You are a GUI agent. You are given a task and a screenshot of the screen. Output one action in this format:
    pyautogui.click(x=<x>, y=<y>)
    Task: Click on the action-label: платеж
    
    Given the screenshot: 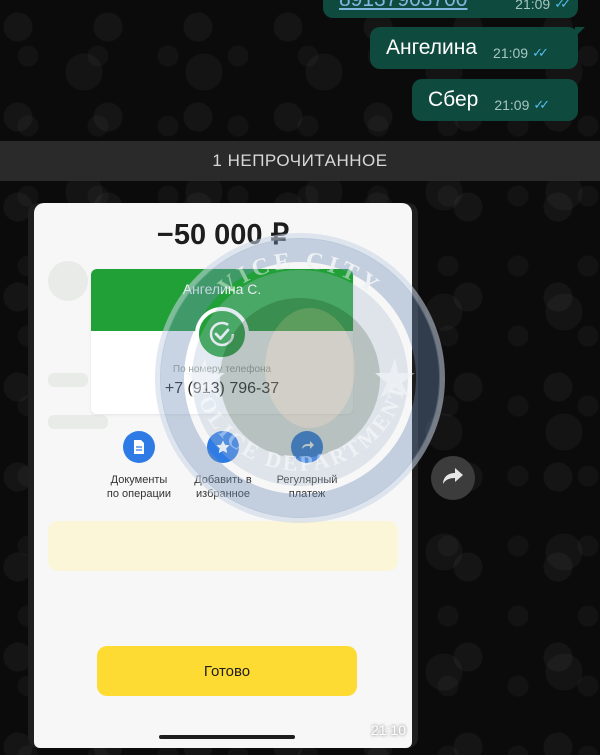 What is the action you would take?
    pyautogui.click(x=307, y=494)
    